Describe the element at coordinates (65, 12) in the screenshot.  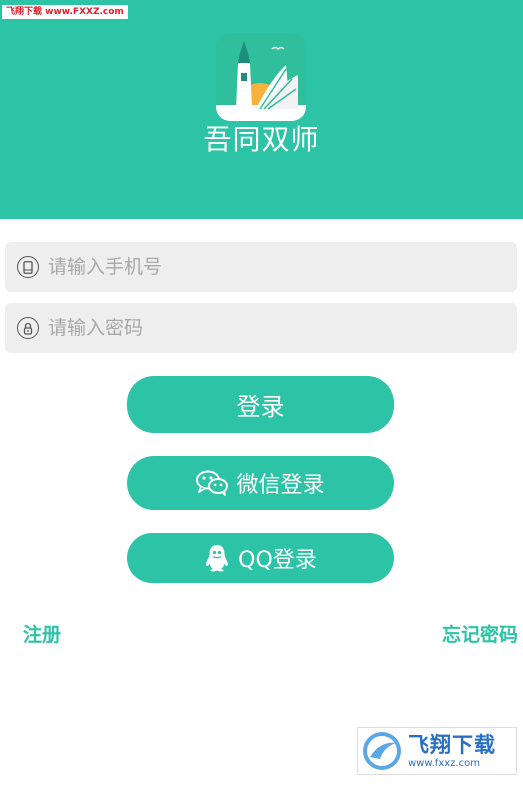
I see `watermark-top: 飞翔下载 www.FXXZ.com` at that location.